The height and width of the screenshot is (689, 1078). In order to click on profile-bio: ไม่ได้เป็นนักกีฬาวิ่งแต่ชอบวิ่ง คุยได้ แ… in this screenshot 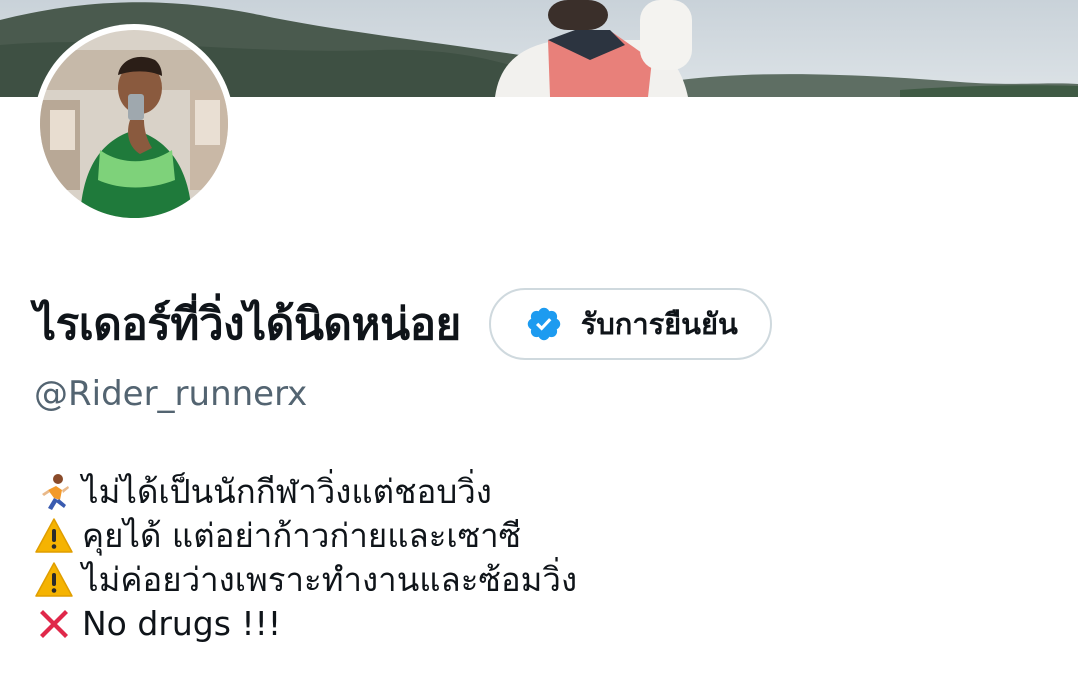, I will do `click(305, 558)`.